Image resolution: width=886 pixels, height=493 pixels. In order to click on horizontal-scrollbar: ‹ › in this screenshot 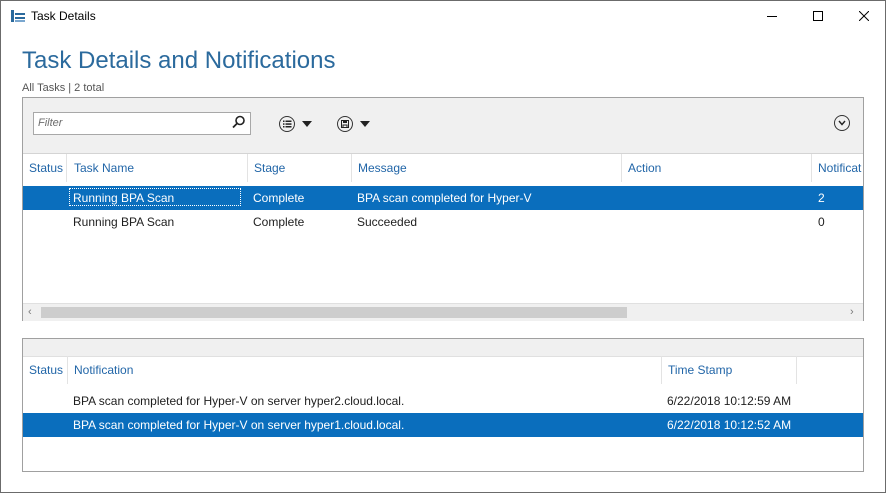, I will do `click(443, 312)`.